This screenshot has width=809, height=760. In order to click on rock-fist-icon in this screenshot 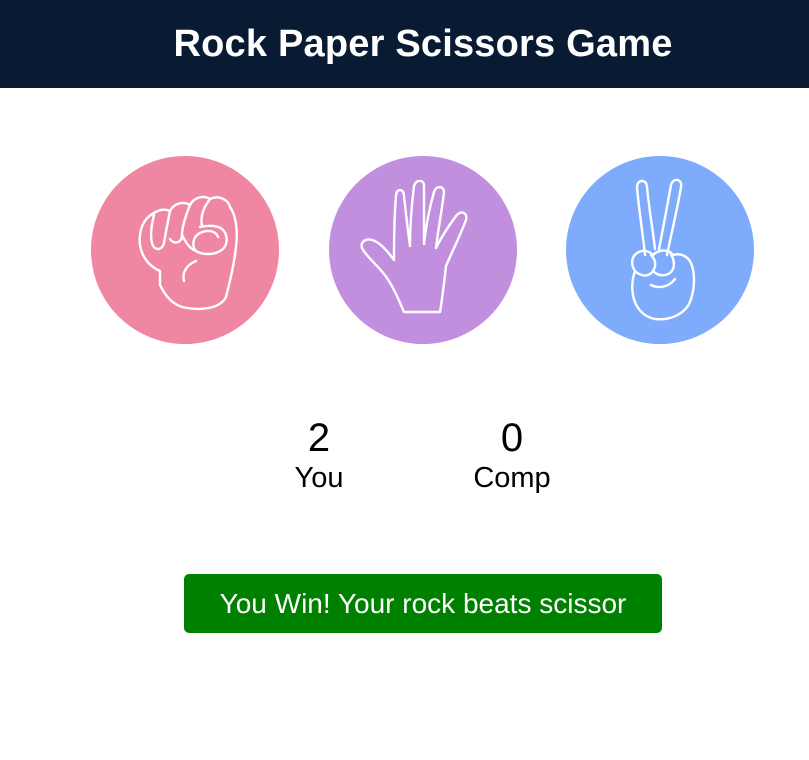, I will do `click(188, 253)`.